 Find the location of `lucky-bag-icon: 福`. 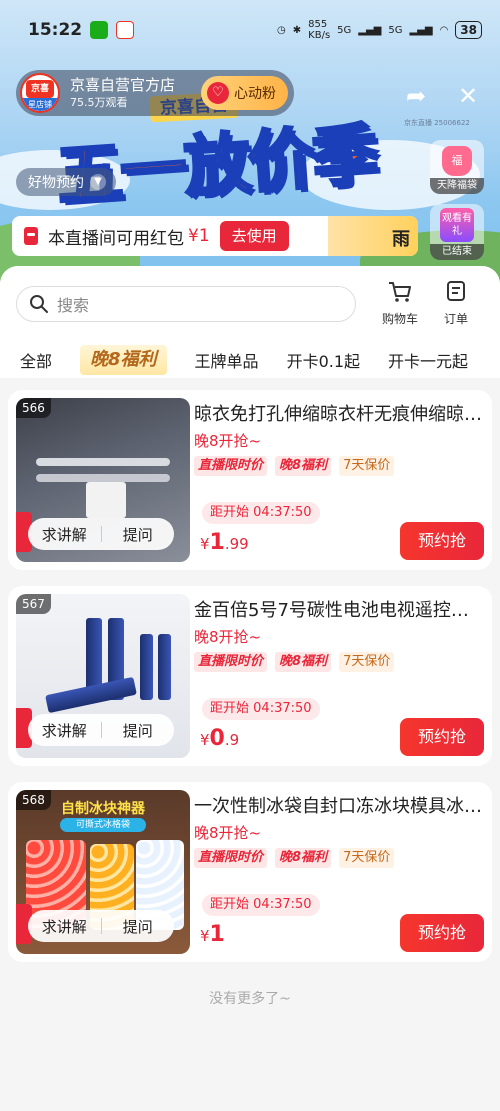

lucky-bag-icon: 福 is located at coordinates (457, 161).